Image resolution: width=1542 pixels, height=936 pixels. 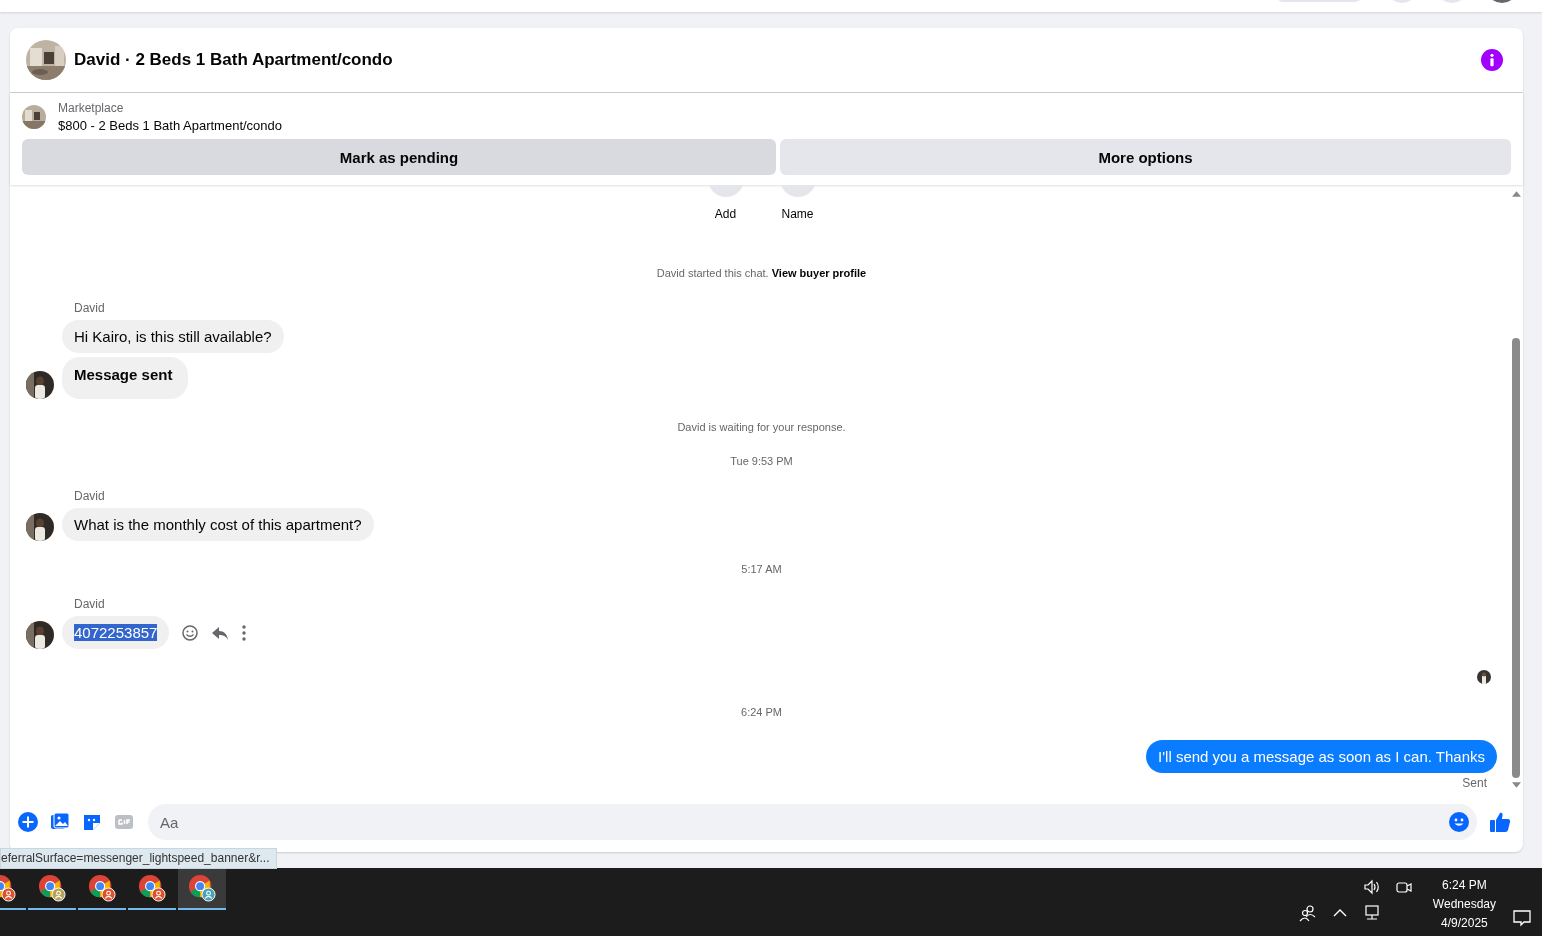 I want to click on timestamp: 5:17 AM, so click(x=761, y=569).